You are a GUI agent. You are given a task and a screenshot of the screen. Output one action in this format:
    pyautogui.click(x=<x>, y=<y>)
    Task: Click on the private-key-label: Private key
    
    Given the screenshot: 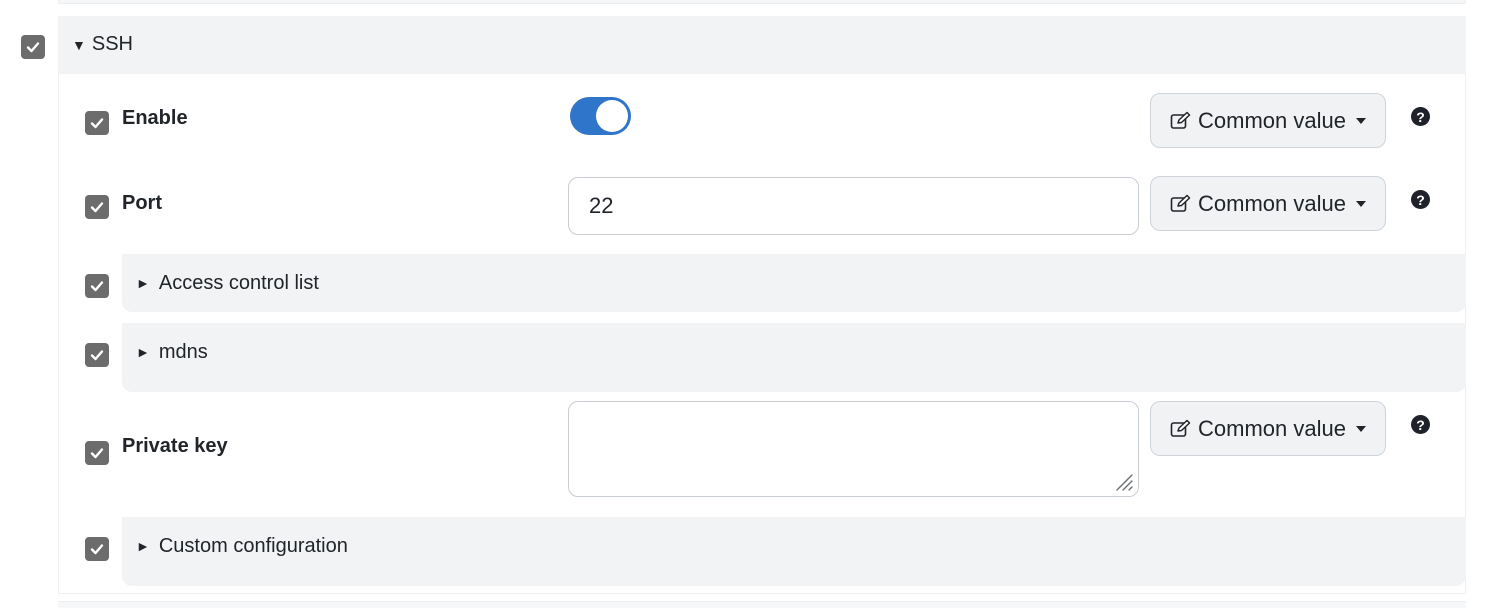 What is the action you would take?
    pyautogui.click(x=175, y=446)
    